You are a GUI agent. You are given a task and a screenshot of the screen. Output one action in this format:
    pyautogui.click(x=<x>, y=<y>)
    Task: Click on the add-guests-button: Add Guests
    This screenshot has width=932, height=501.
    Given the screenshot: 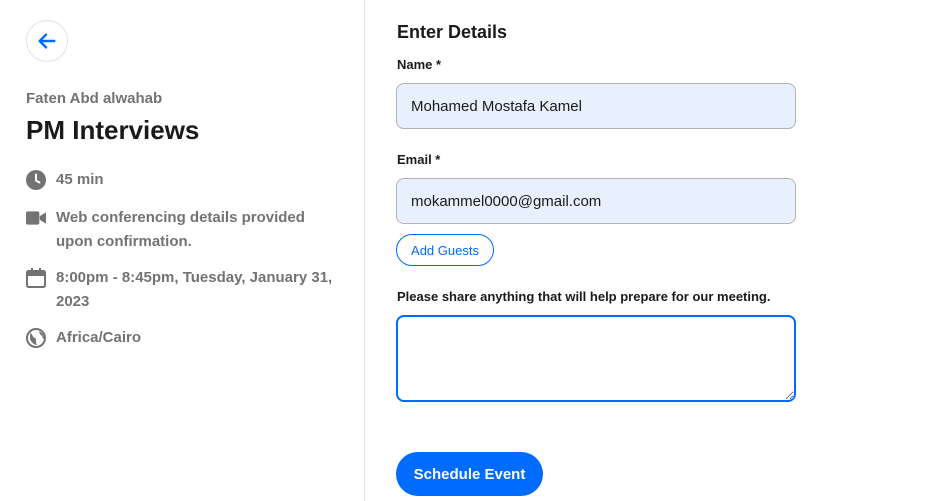 What is the action you would take?
    pyautogui.click(x=445, y=250)
    